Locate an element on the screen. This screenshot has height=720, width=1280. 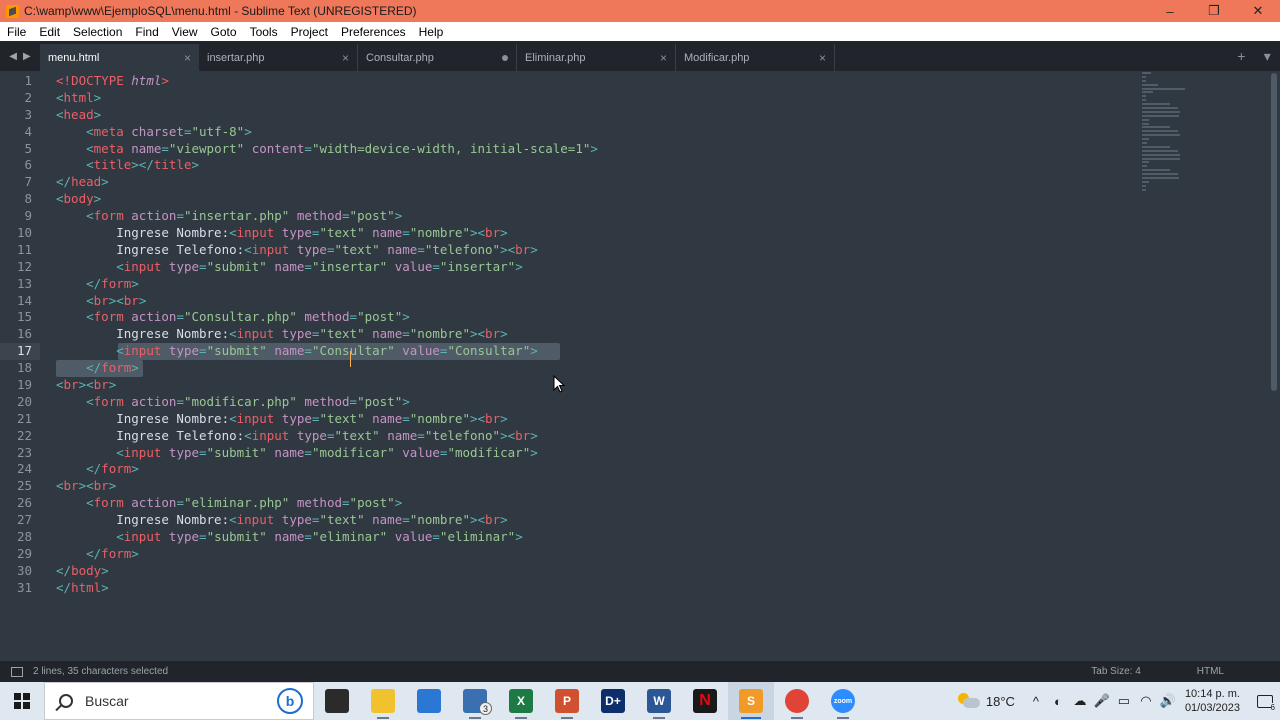
clock: 10:14 p. m. 01/03/2023 is located at coordinates (1212, 701).